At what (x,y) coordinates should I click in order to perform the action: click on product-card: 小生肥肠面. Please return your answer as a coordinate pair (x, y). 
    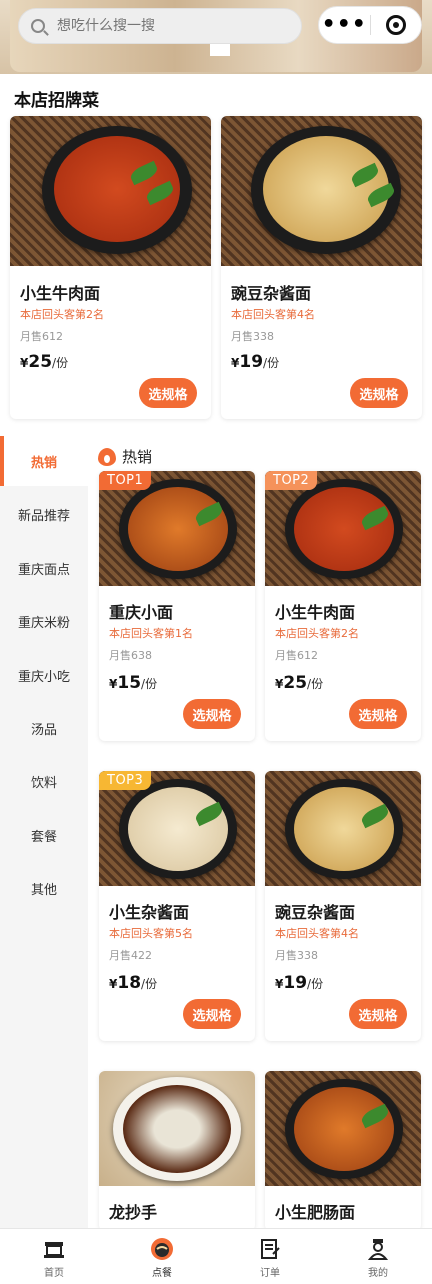
    Looking at the image, I should click on (343, 1151).